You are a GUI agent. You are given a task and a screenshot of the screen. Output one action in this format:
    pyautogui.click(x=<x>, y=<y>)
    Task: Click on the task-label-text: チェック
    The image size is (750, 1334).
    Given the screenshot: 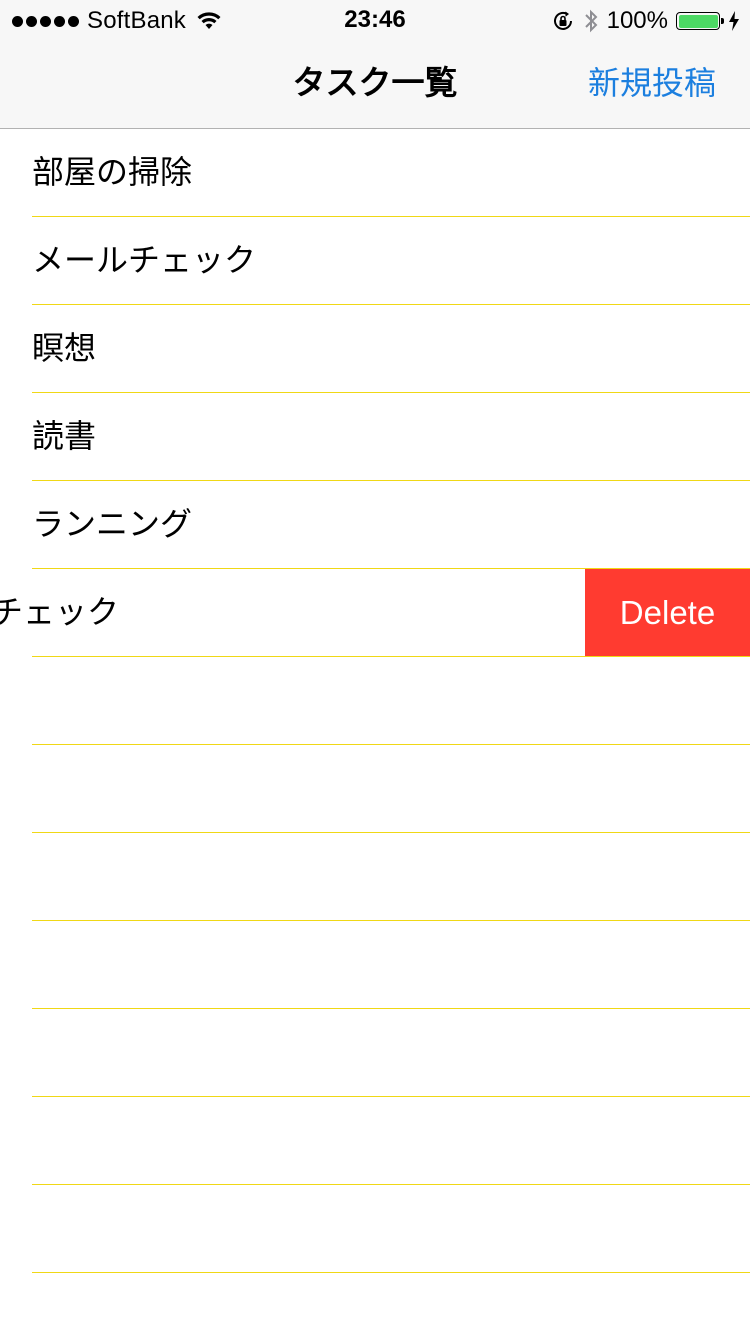 What is the action you would take?
    pyautogui.click(x=60, y=612)
    